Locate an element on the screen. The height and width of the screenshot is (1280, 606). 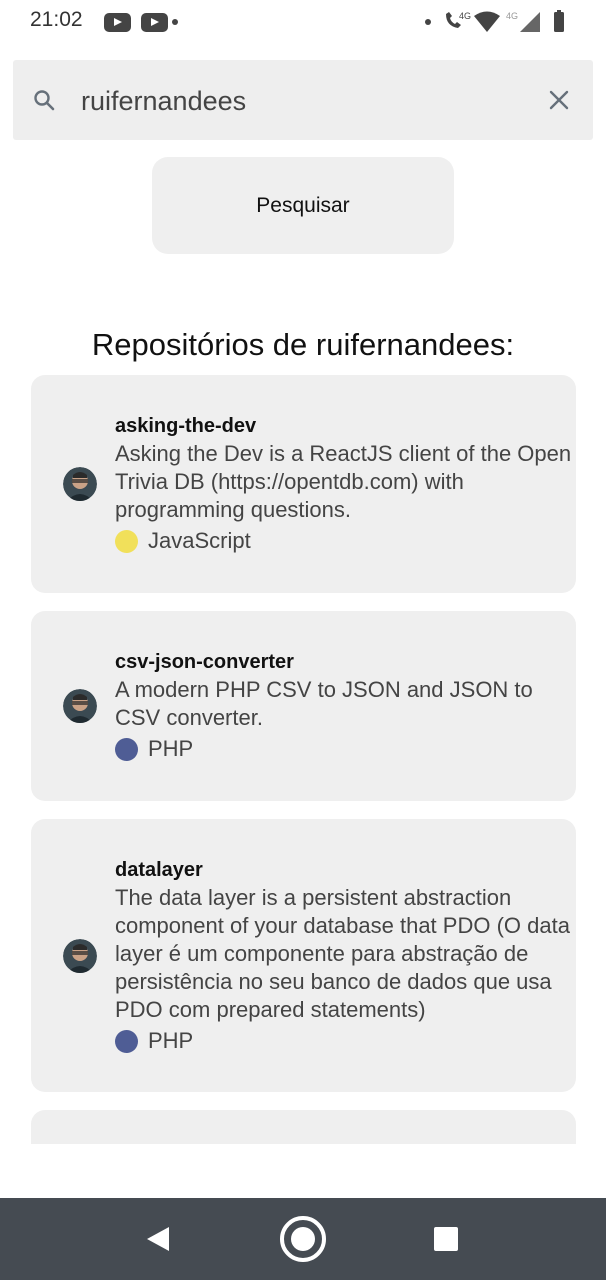
navigation-bar is located at coordinates (303, 1239).